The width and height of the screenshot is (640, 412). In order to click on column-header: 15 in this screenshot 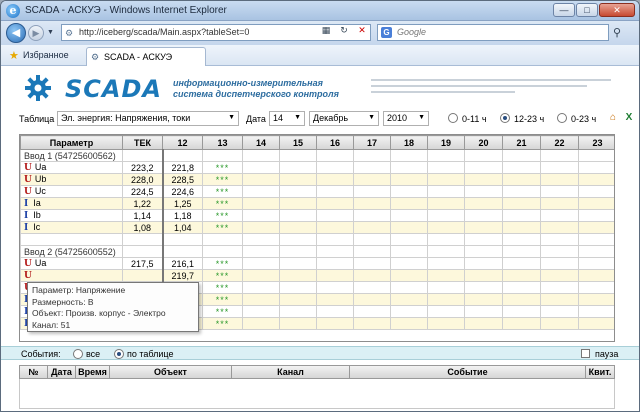, I will do `click(298, 142)`.